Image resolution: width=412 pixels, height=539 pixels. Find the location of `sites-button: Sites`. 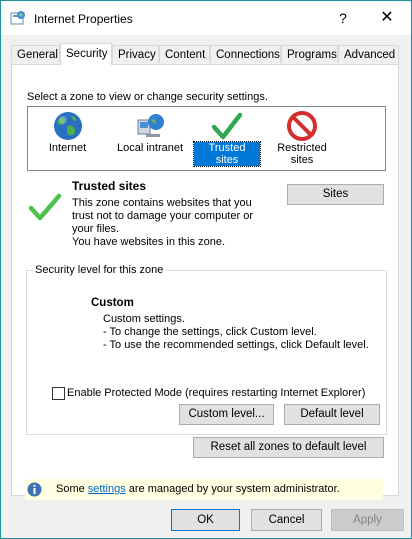

sites-button: Sites is located at coordinates (335, 194).